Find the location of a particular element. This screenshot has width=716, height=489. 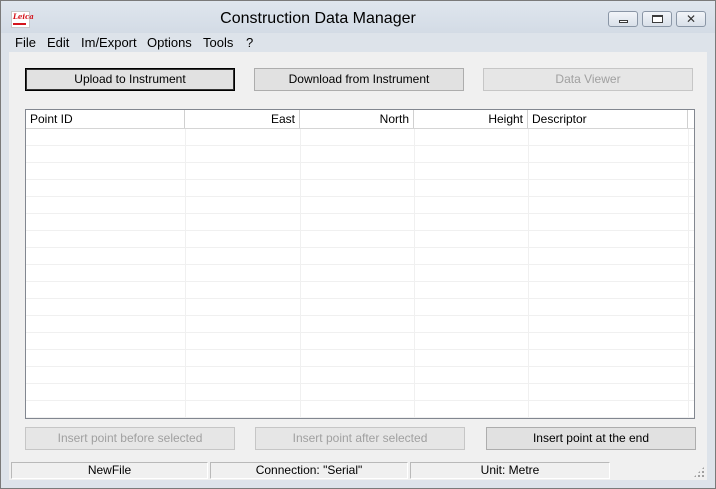

download-from-instrument-button: Download from Instrument is located at coordinates (359, 79).